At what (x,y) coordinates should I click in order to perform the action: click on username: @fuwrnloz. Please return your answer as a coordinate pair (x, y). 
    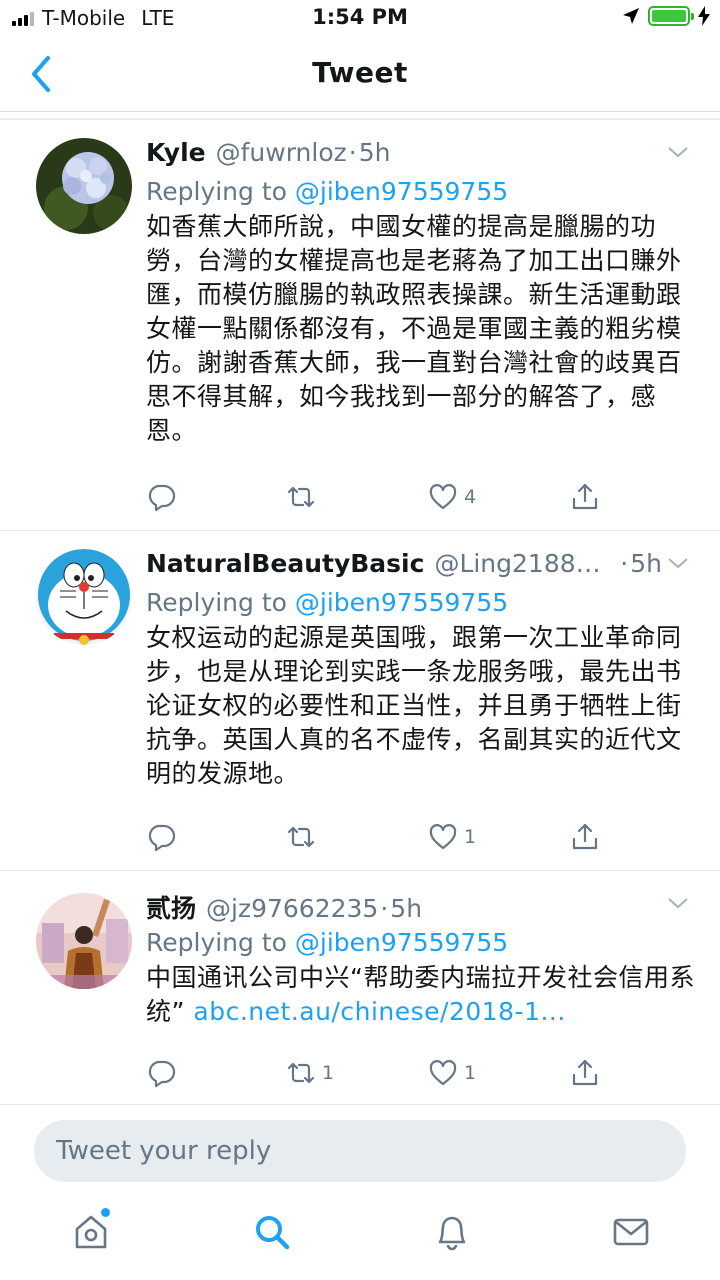
    Looking at the image, I should click on (281, 152).